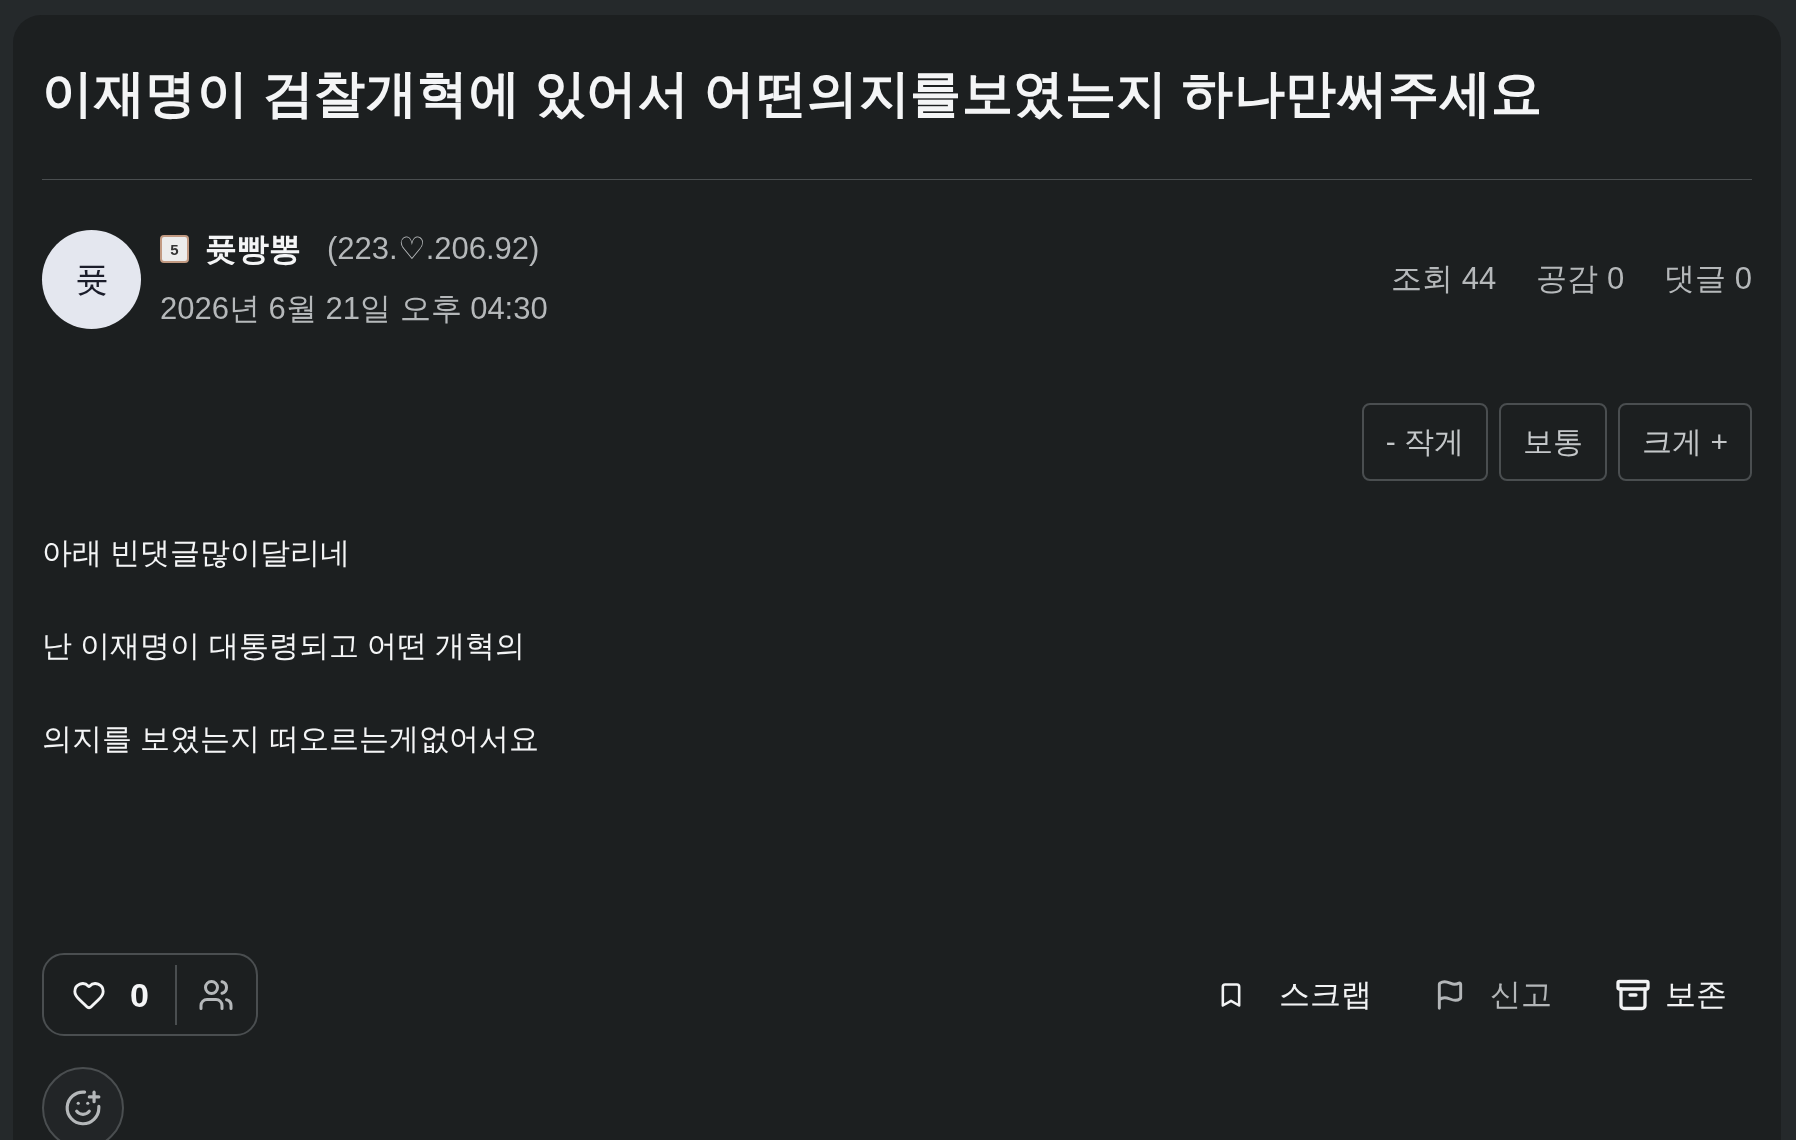 This screenshot has height=1140, width=1796. What do you see at coordinates (1425, 442) in the screenshot?
I see `text-size-button: - 작게` at bounding box center [1425, 442].